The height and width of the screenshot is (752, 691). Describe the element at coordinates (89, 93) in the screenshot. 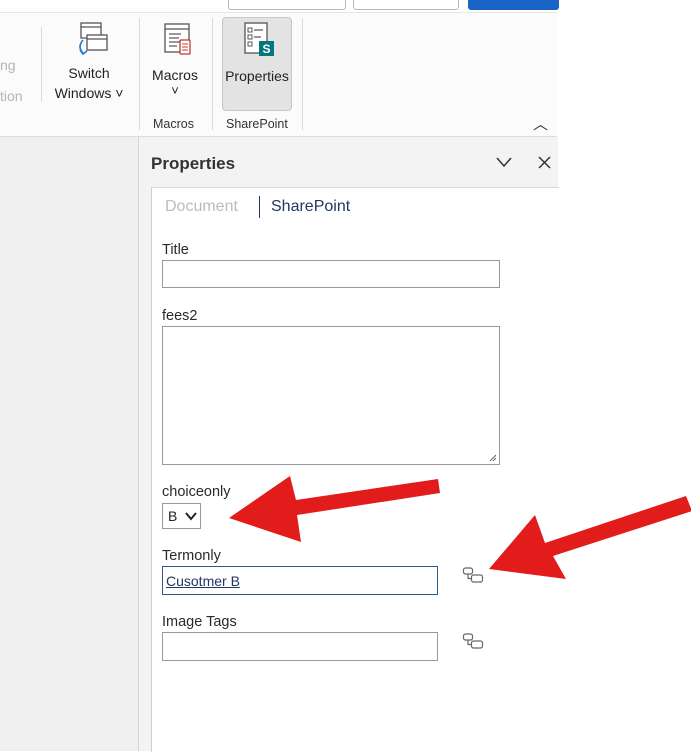

I see `switch-windows-label-2: Windows ˅` at that location.